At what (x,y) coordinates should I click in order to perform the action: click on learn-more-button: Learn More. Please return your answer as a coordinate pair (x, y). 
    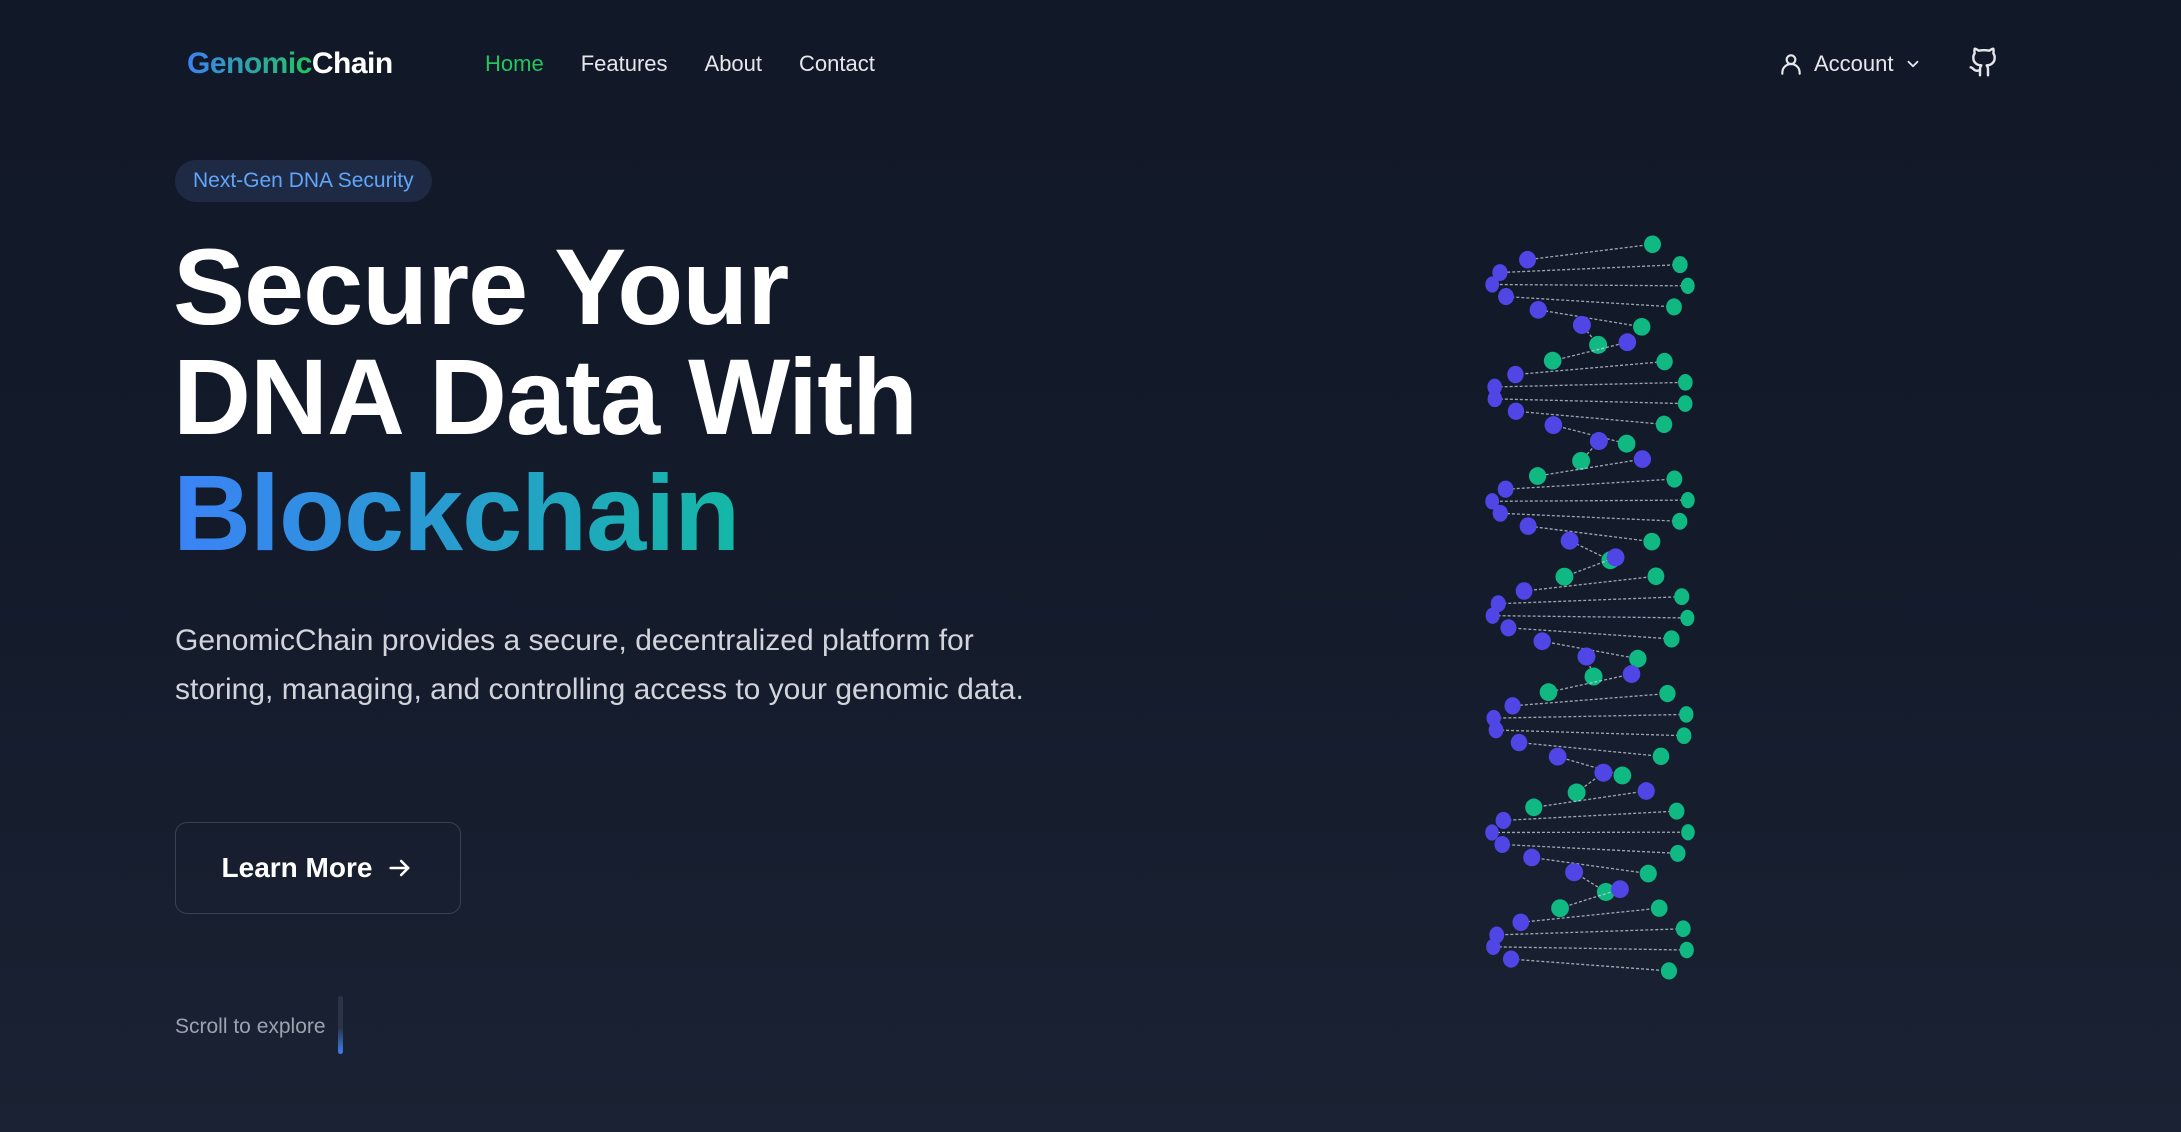
    Looking at the image, I should click on (318, 868).